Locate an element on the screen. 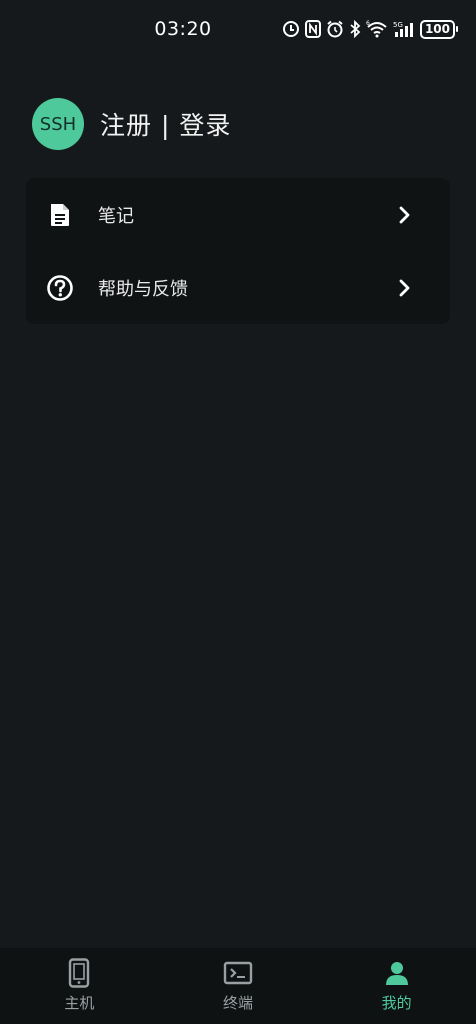  bluetooth-icon is located at coordinates (355, 29).